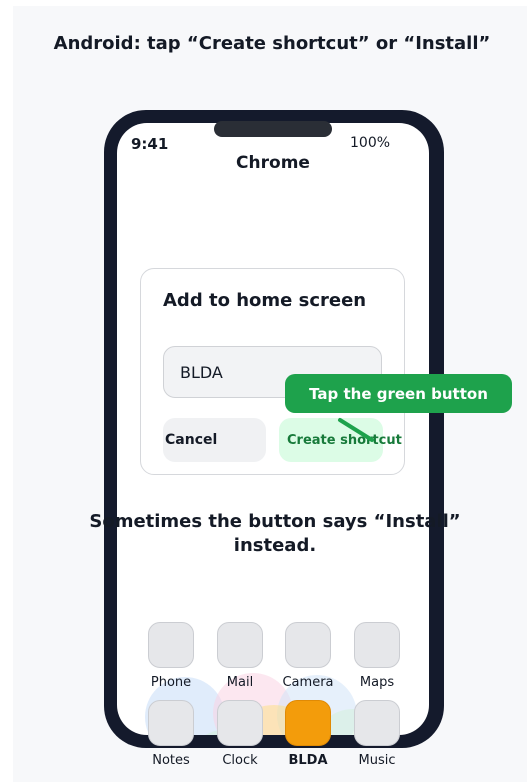  I want to click on cancel-button-label: Cancel, so click(191, 440).